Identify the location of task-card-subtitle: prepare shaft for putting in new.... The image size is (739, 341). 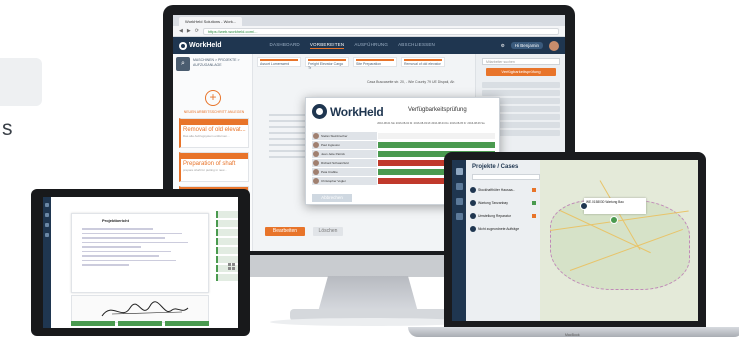
(205, 170).